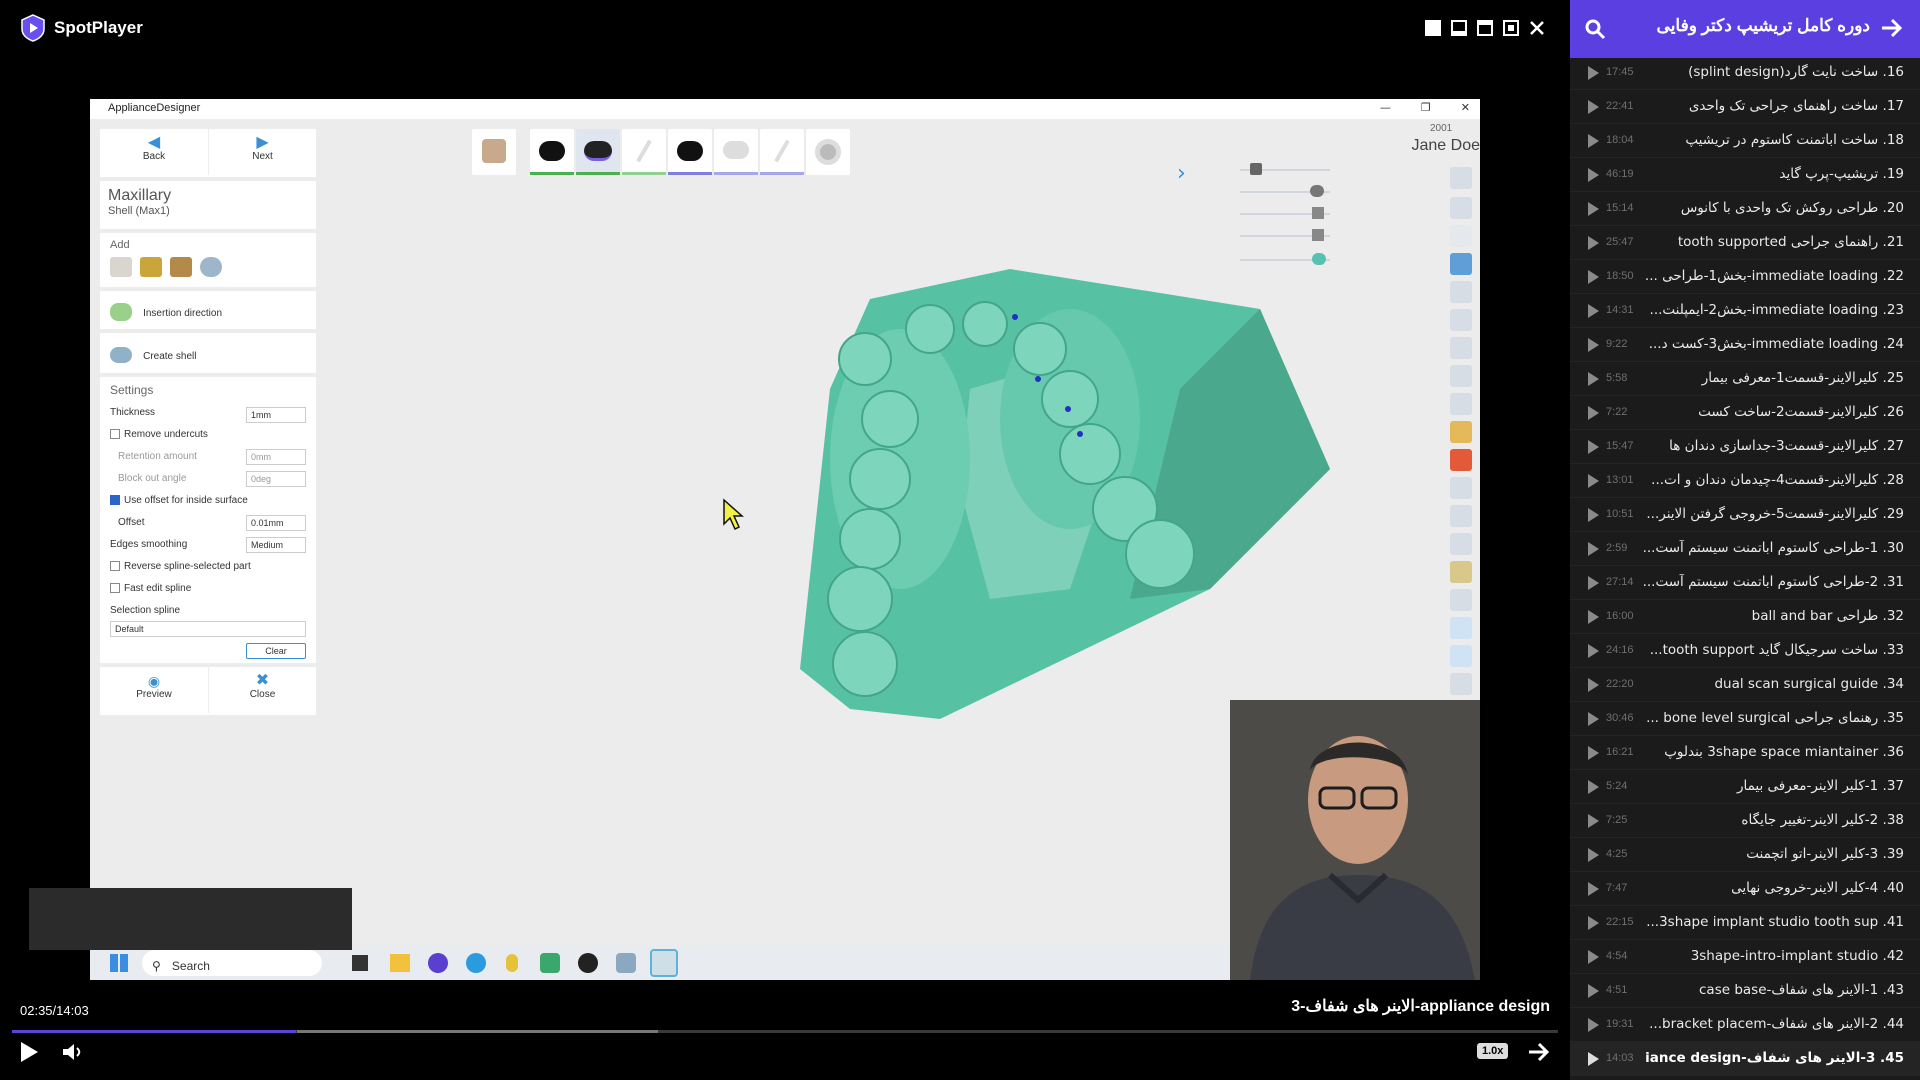 The height and width of the screenshot is (1080, 1920). Describe the element at coordinates (1745, 379) in the screenshot. I see `playlist-item: 5:58 25. کلیرالاینر-قسمت1-معرفی بیمار` at that location.